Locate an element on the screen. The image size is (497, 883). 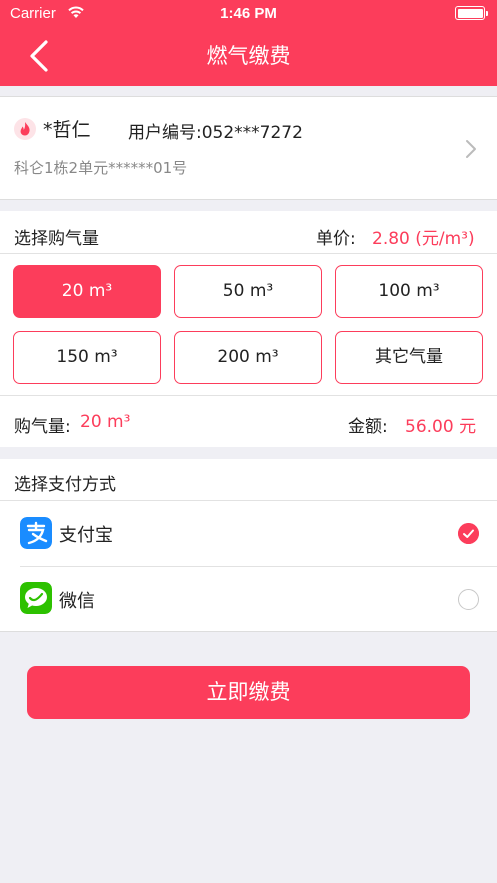
radio-unchecked-icon is located at coordinates (468, 599).